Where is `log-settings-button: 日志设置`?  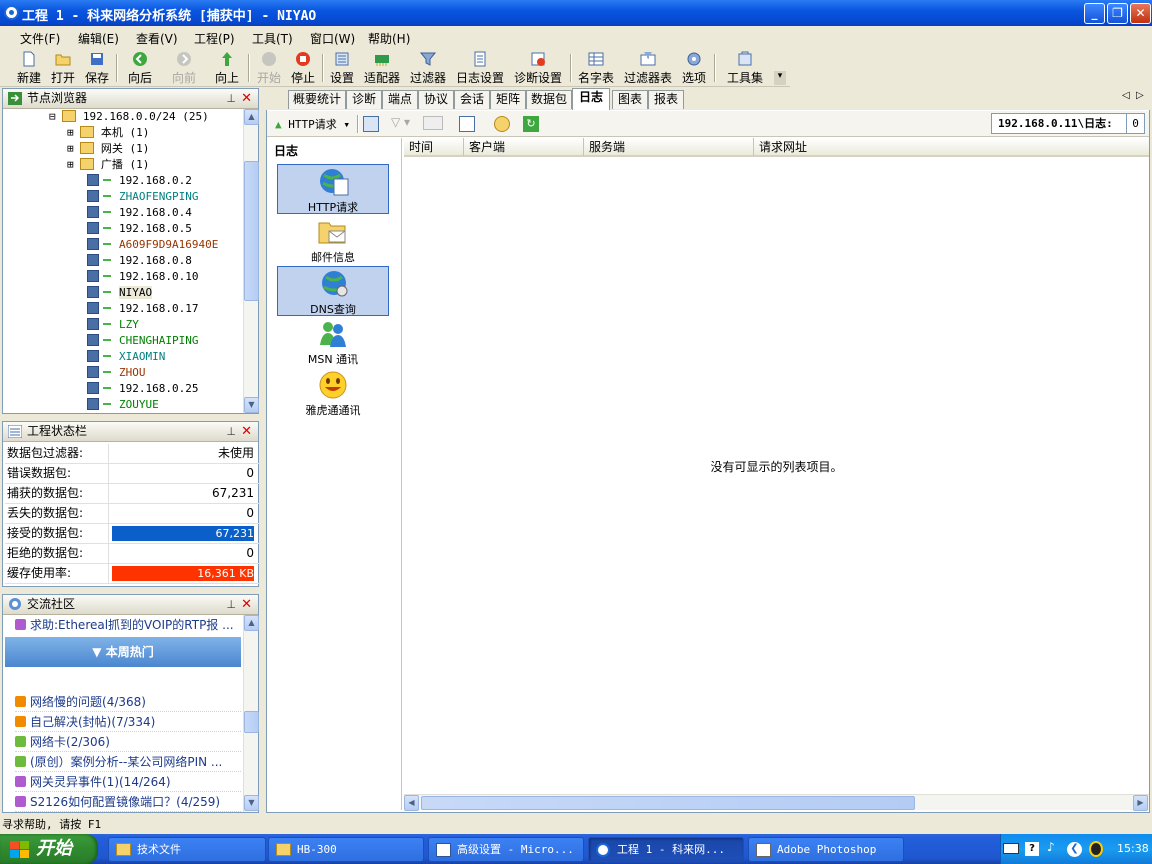 log-settings-button: 日志设置 is located at coordinates (480, 68).